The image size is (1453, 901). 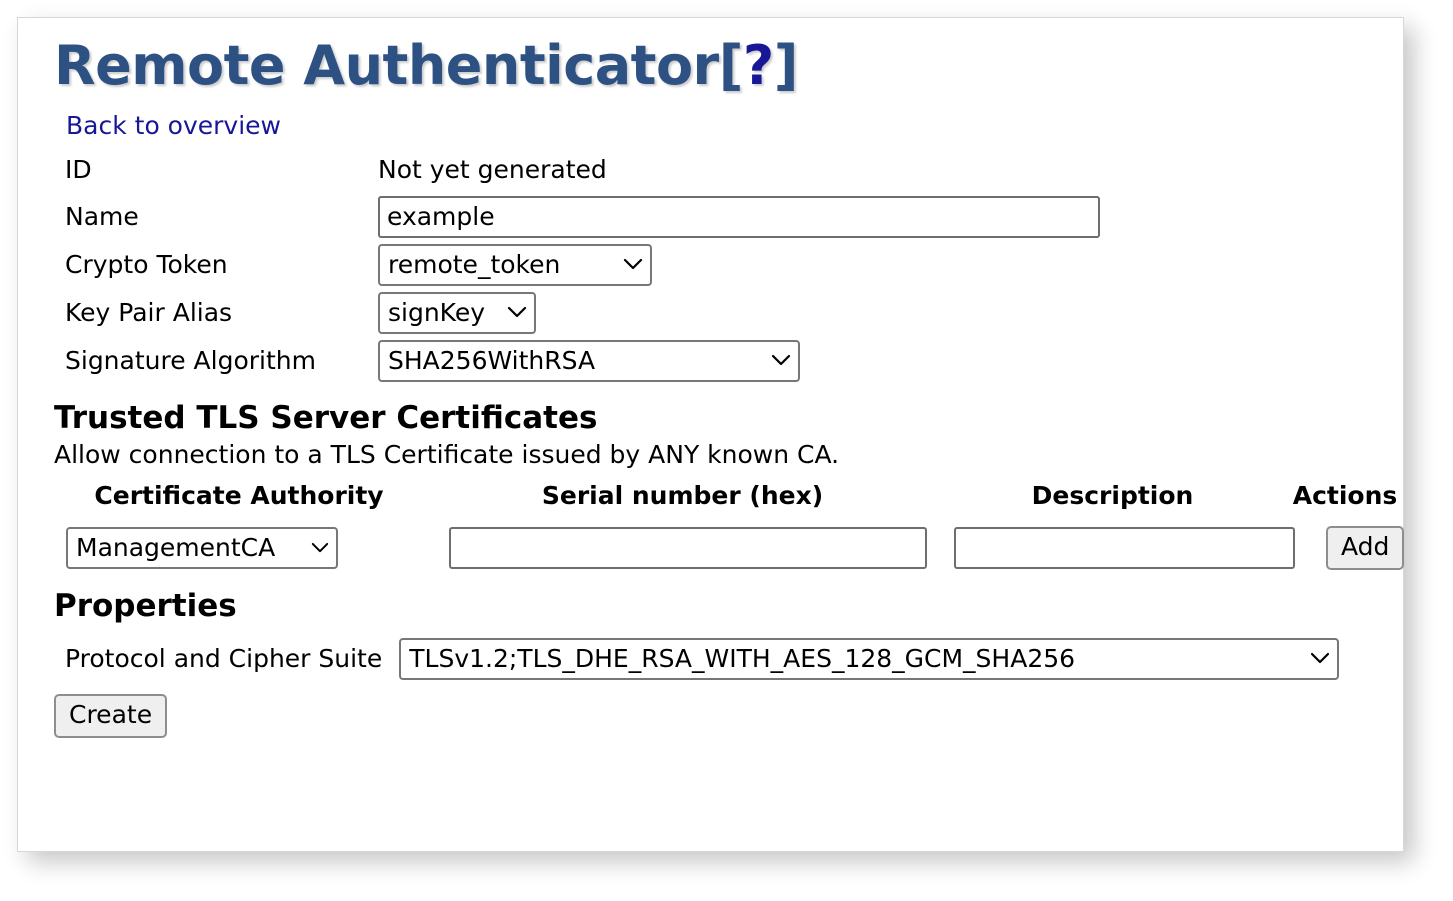 I want to click on column-header-description: Description, so click(x=1112, y=495).